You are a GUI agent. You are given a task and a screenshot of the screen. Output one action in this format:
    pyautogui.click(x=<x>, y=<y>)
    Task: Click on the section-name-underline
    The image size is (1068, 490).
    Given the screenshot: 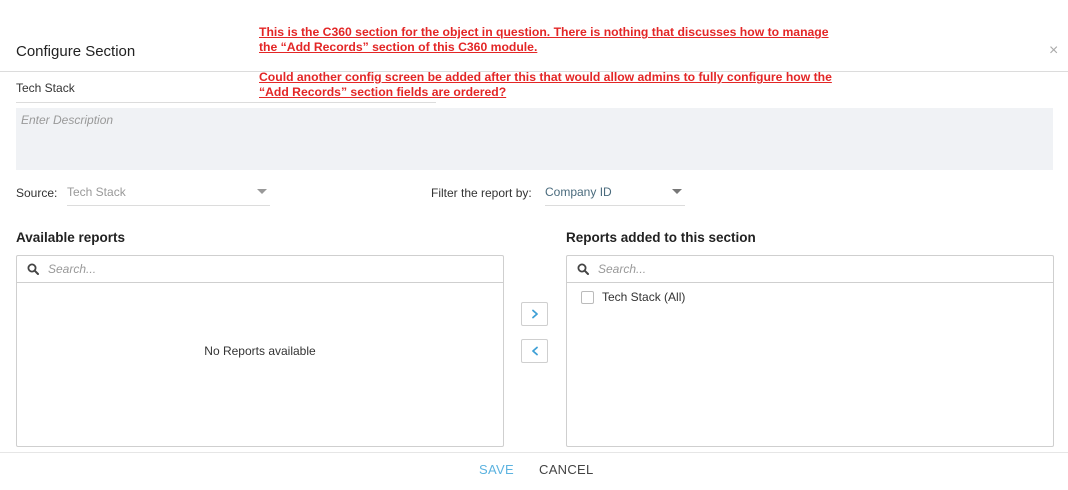 What is the action you would take?
    pyautogui.click(x=226, y=102)
    